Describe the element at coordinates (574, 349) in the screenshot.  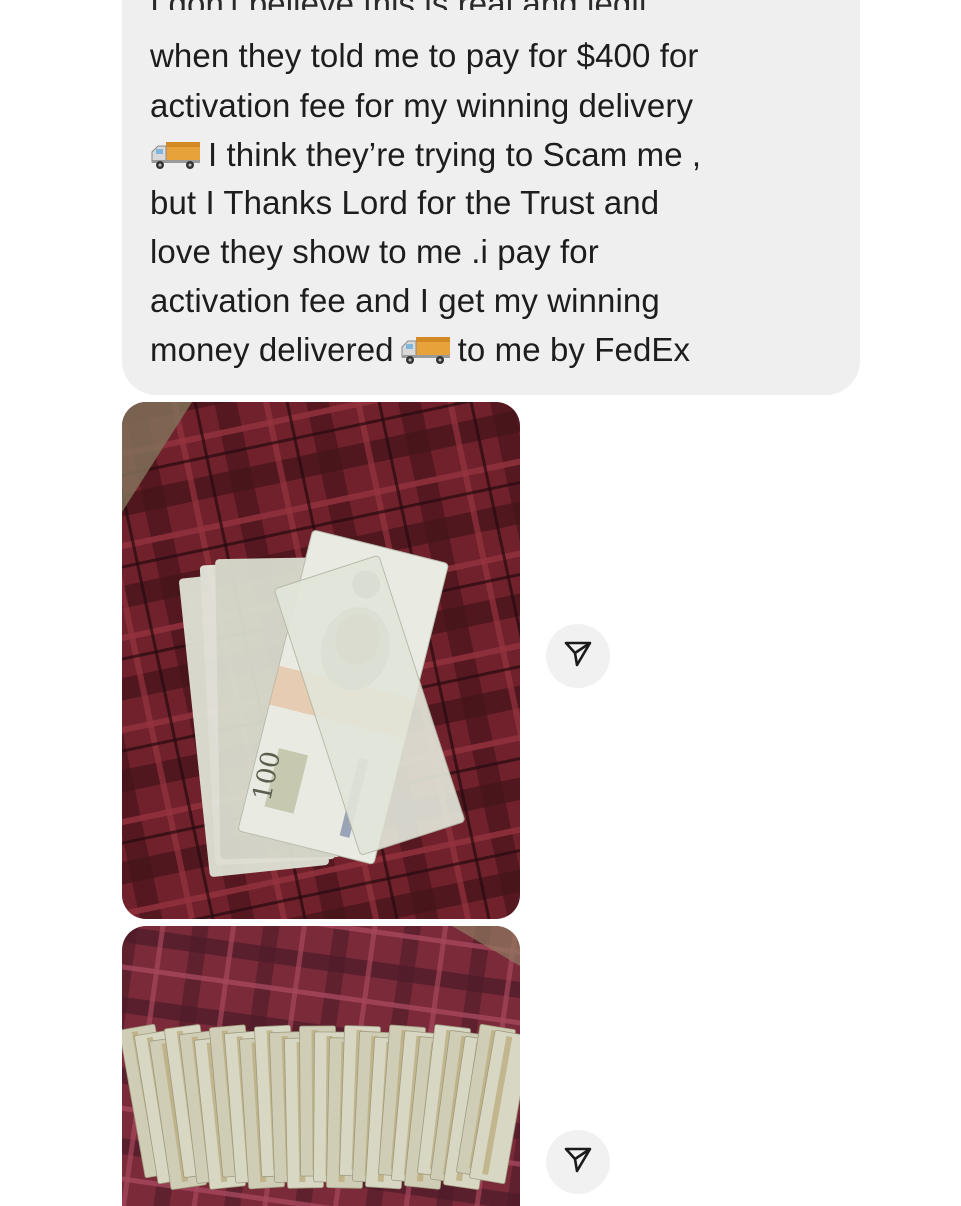
I see `message-text: to me by FedEx` at that location.